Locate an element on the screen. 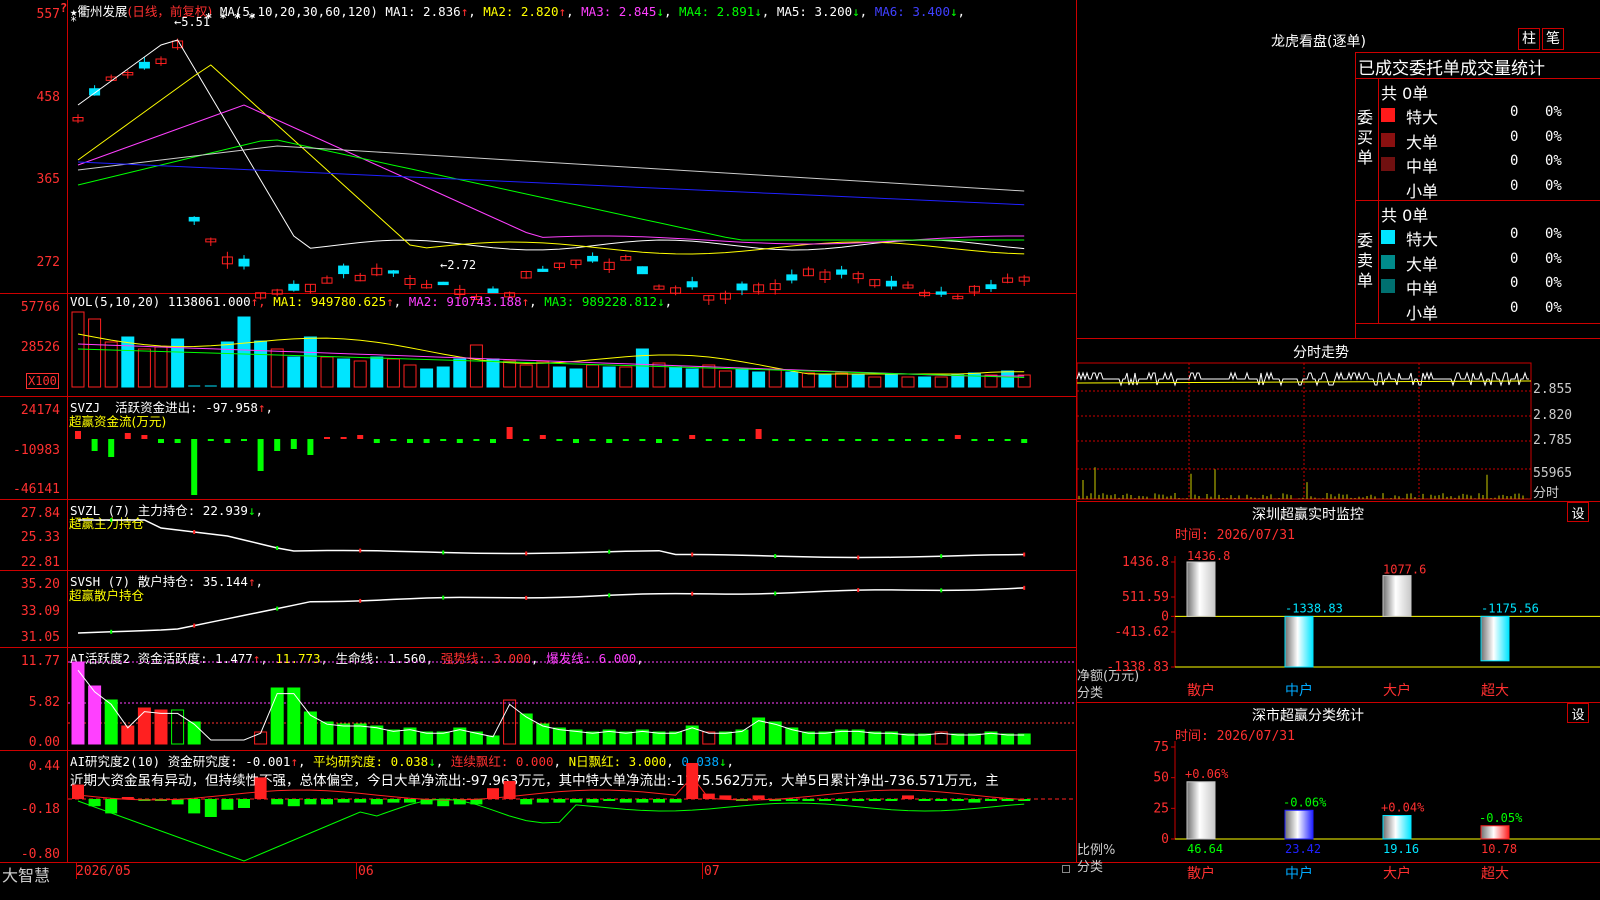 This screenshot has height=900, width=1600. bar-value-label: 23.42 is located at coordinates (1303, 849).